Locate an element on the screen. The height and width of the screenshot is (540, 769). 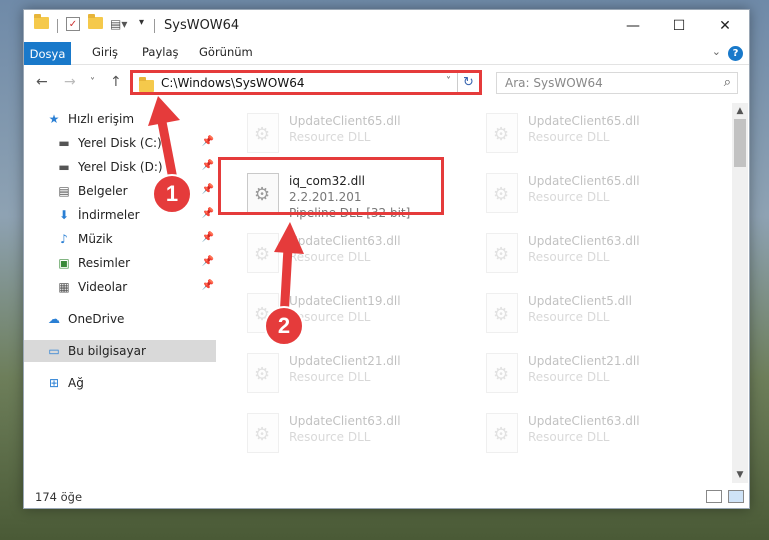
sidebar-item-this-pc: ▭ Bu bilgisayar is located at coordinates (120, 351).